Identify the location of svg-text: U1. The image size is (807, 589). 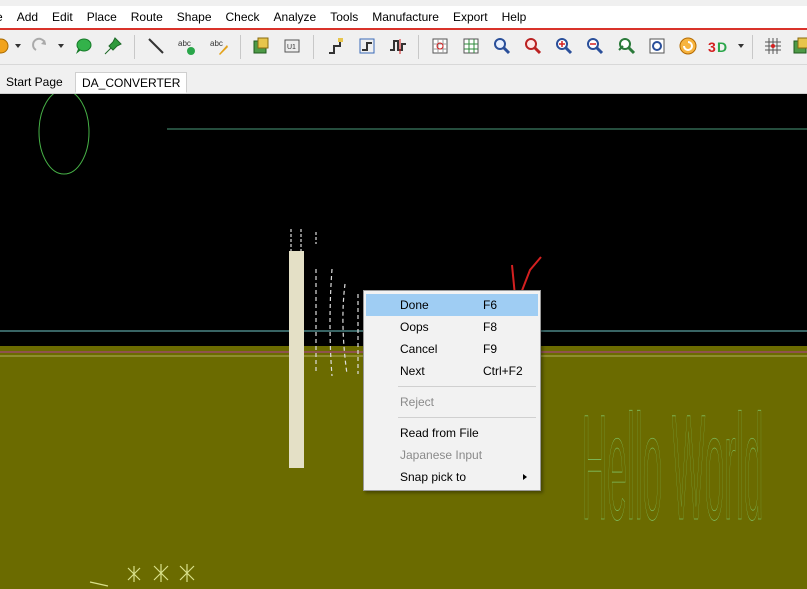
(291, 47).